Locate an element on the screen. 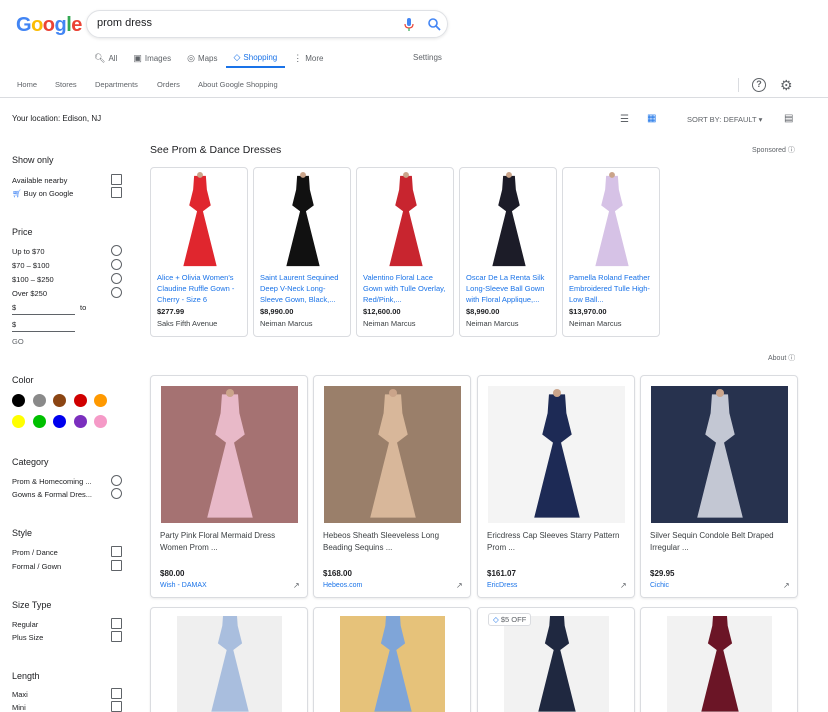 The width and height of the screenshot is (828, 712). product-price: $80.00 is located at coordinates (172, 573).